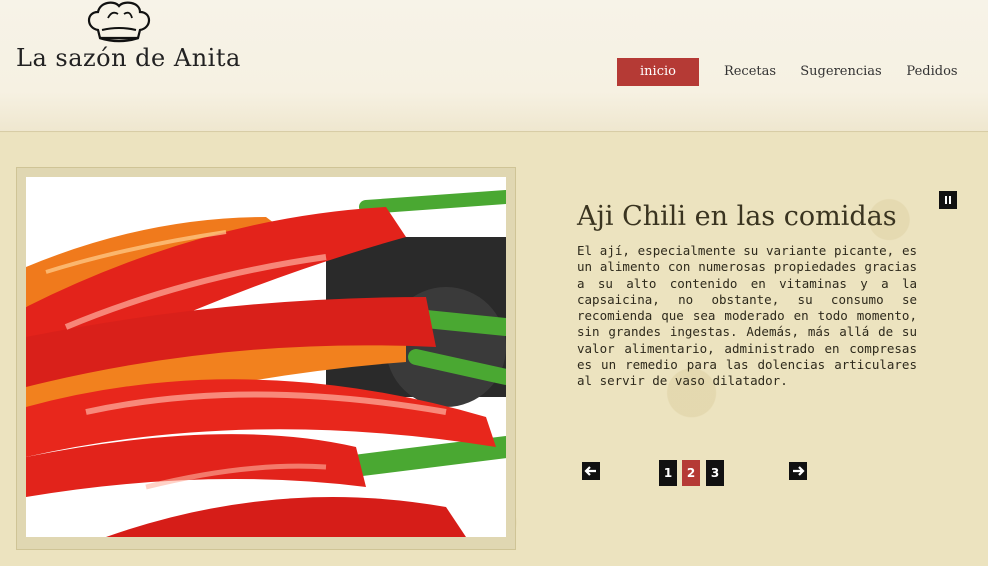 This screenshot has height=566, width=988. I want to click on nav-item-recetas: Recetas, so click(750, 72).